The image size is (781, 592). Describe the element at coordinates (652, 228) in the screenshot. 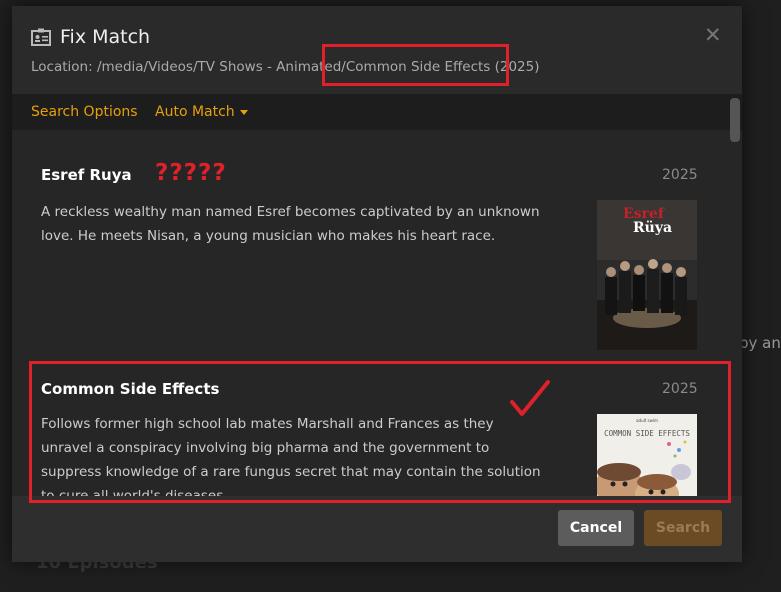

I see `poster-title-line2: Rüya` at that location.